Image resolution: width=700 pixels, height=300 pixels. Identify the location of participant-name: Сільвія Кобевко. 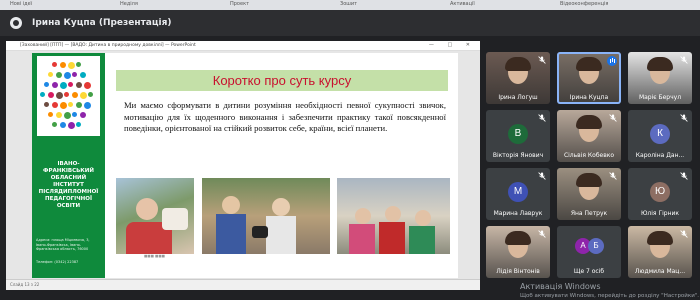
(589, 155).